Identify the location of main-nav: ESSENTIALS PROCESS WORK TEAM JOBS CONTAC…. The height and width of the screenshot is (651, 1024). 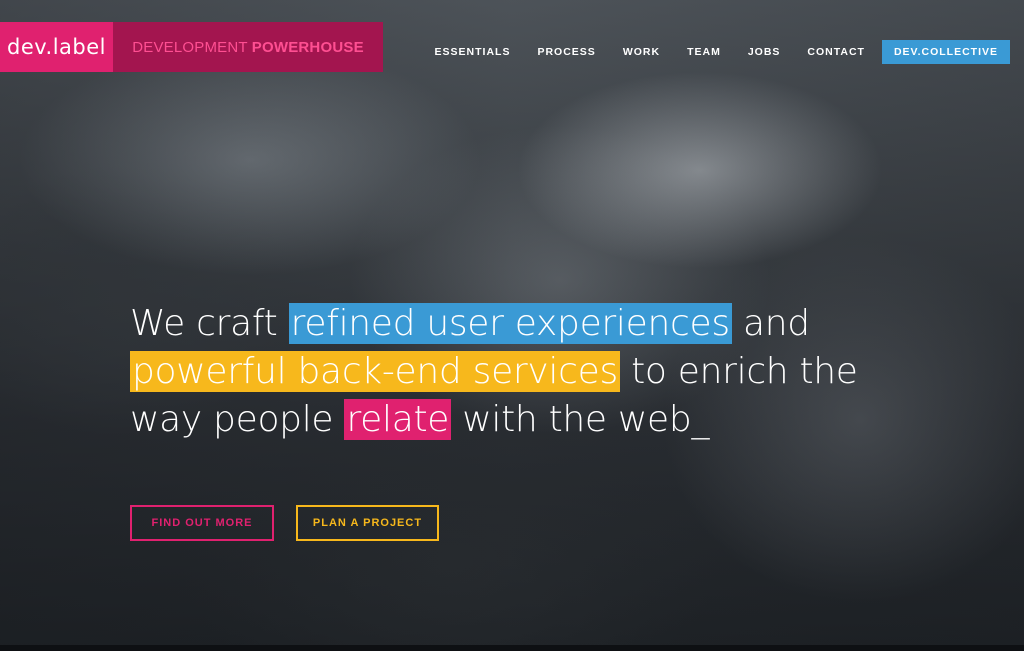
(709, 52).